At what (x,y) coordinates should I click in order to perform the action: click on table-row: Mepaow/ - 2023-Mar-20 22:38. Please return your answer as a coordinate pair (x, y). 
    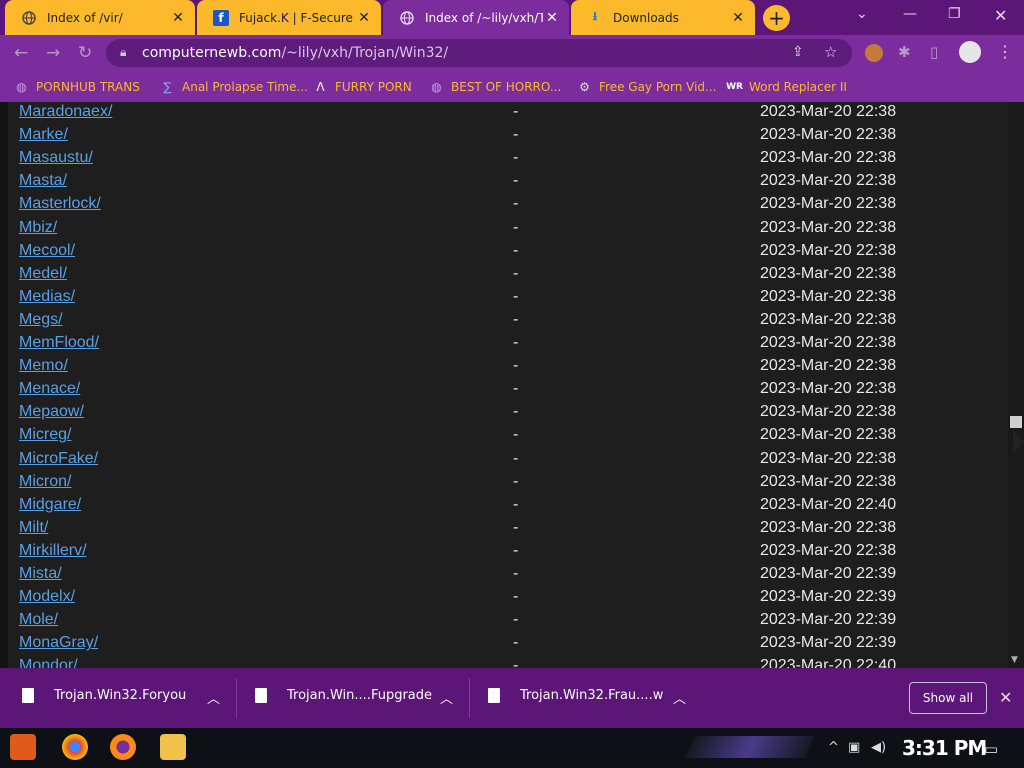
    Looking at the image, I should click on (500, 414).